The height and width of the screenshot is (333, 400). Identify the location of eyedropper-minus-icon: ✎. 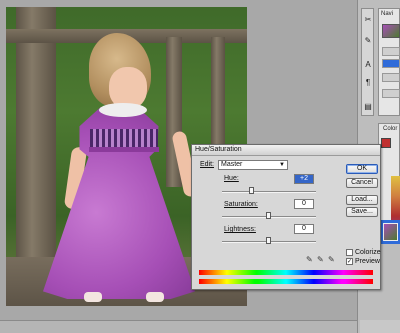
(331, 259).